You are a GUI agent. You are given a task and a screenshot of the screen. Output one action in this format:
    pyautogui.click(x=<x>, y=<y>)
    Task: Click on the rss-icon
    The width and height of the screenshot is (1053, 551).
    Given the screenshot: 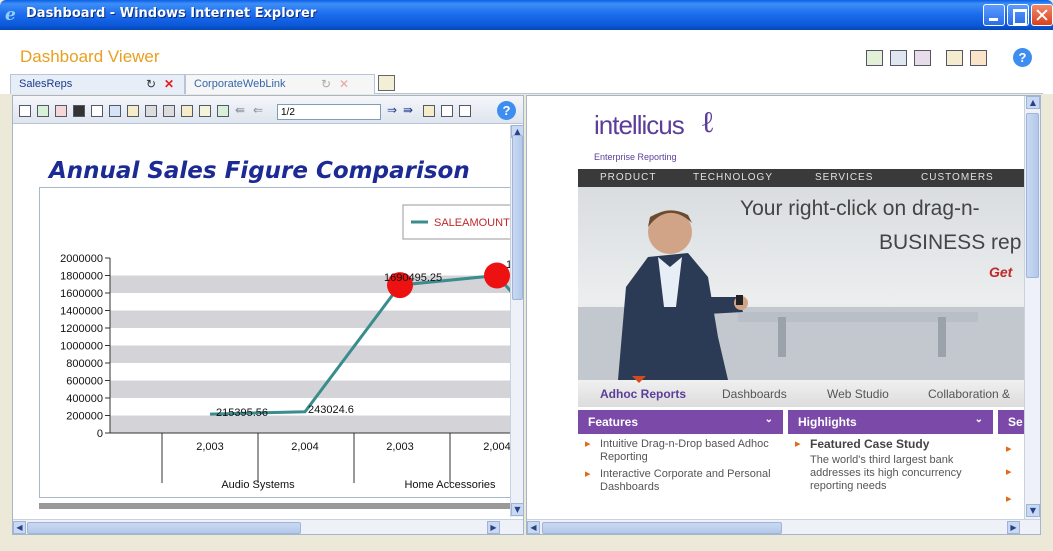 What is the action you would take?
    pyautogui.click(x=978, y=58)
    